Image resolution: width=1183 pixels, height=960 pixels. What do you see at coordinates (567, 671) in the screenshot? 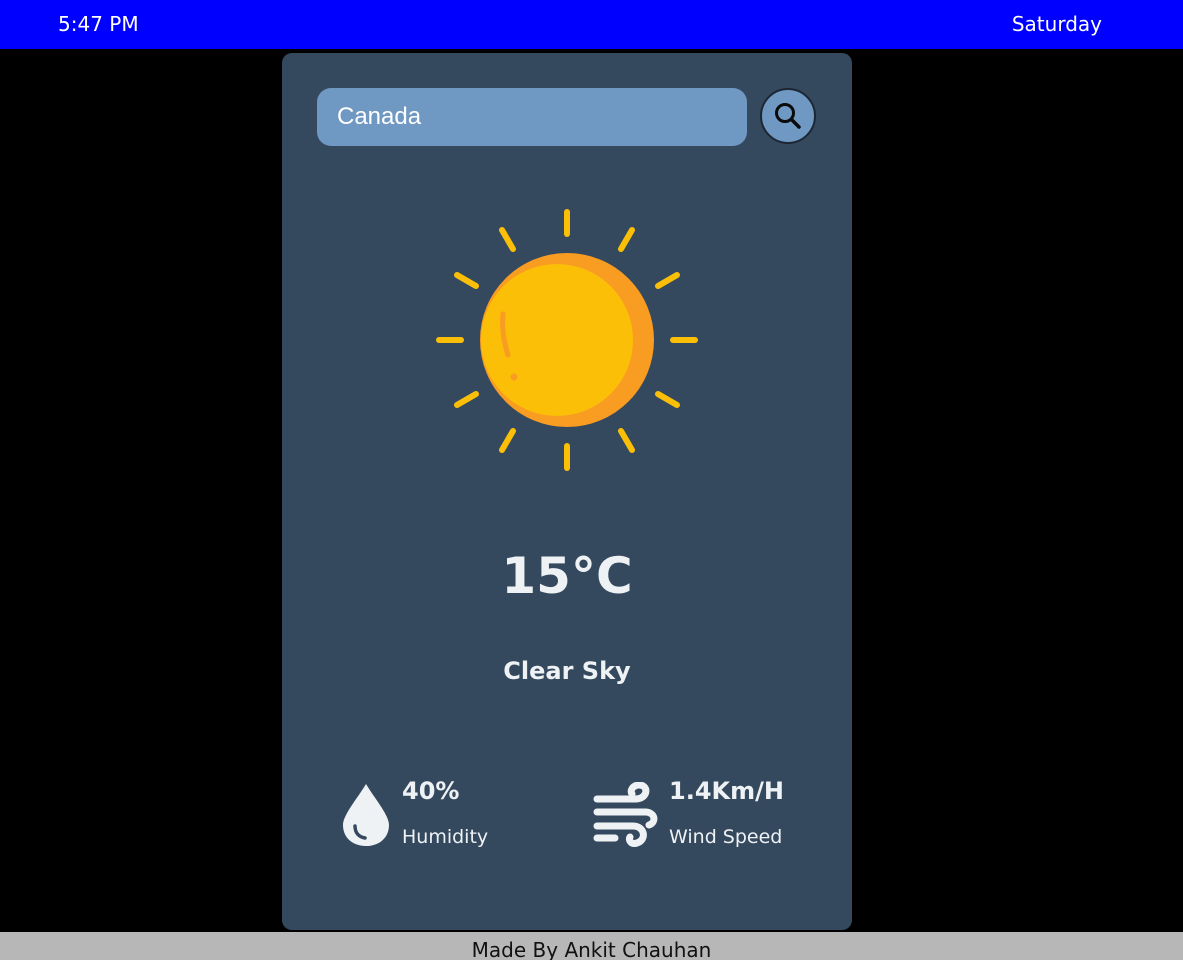
I see `weather-condition: Clear Sky` at bounding box center [567, 671].